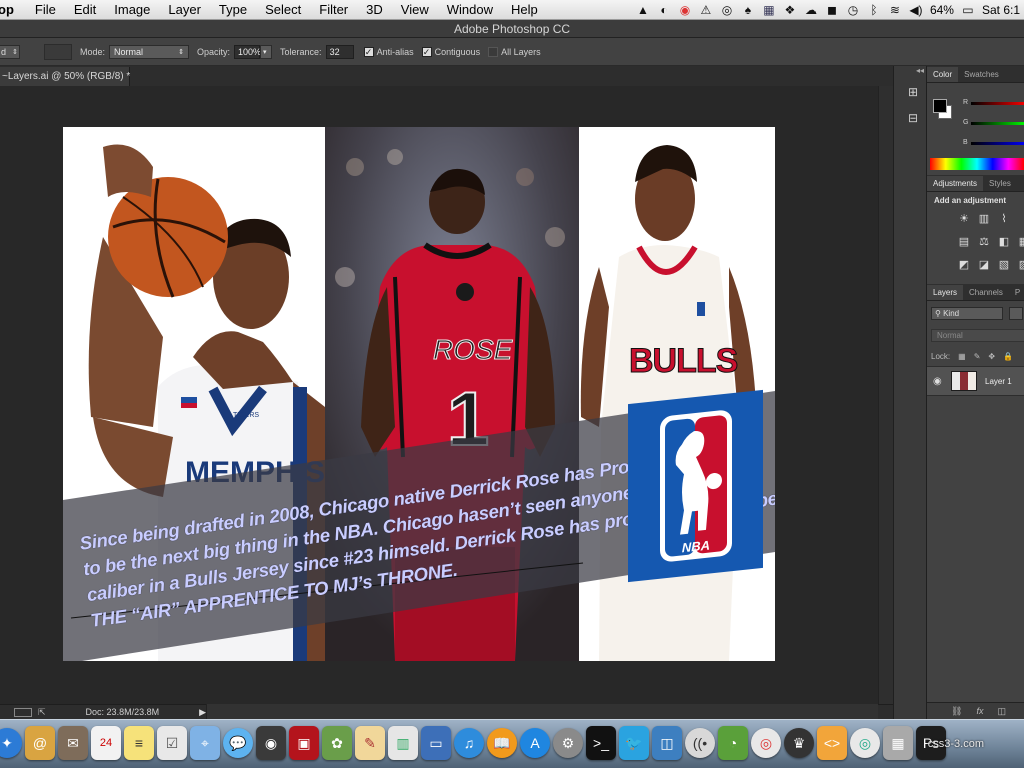  Describe the element at coordinates (415, 9) in the screenshot. I see `menu-view: View` at that location.